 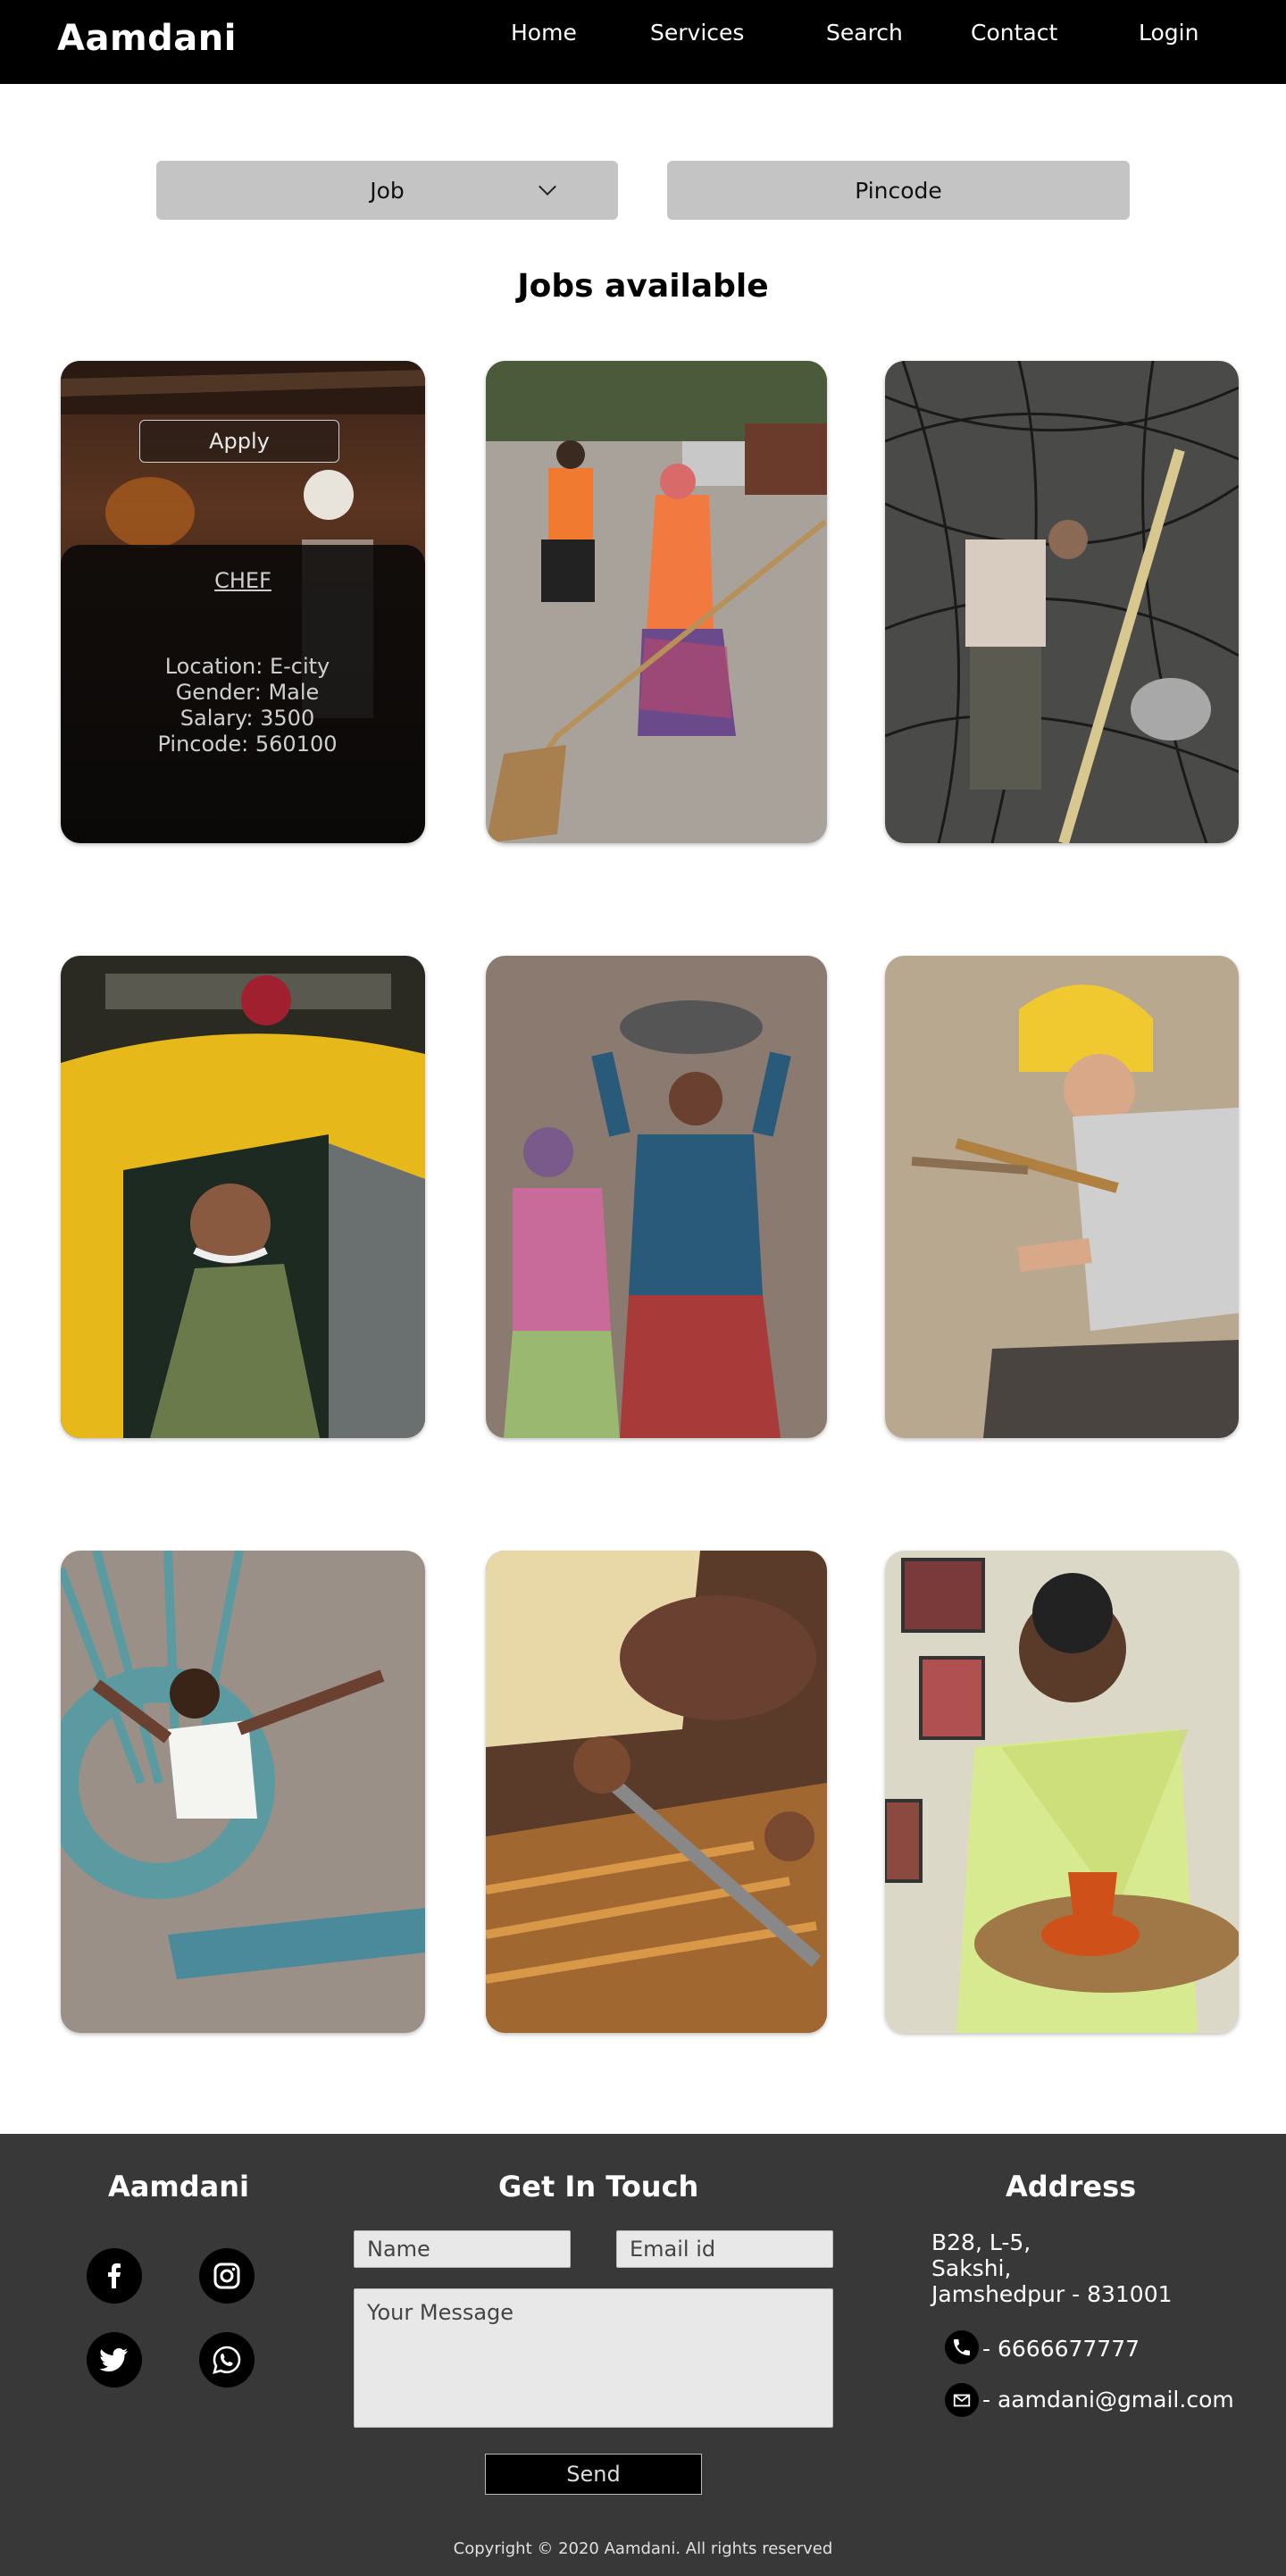 I want to click on address-line-2: Sakshi,, so click(x=972, y=2268).